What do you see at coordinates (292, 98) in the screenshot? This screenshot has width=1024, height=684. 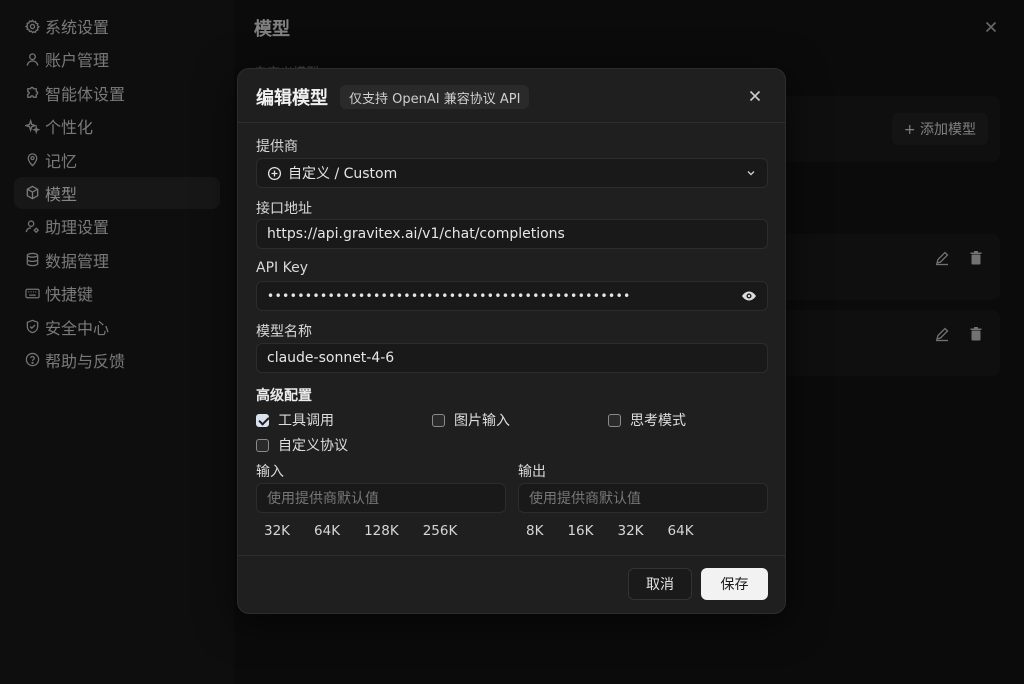 I see `dialog-title: 编辑模型` at bounding box center [292, 98].